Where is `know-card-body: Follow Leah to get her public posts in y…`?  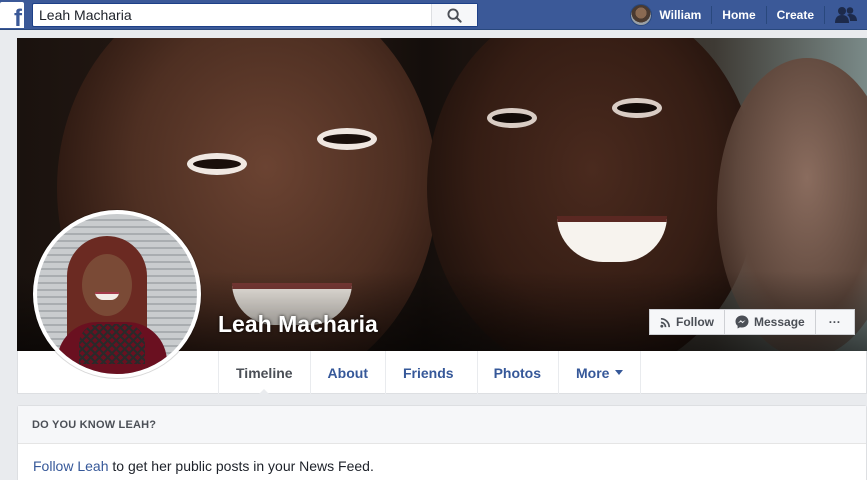
know-card-body: Follow Leah to get her public posts in y… is located at coordinates (442, 462).